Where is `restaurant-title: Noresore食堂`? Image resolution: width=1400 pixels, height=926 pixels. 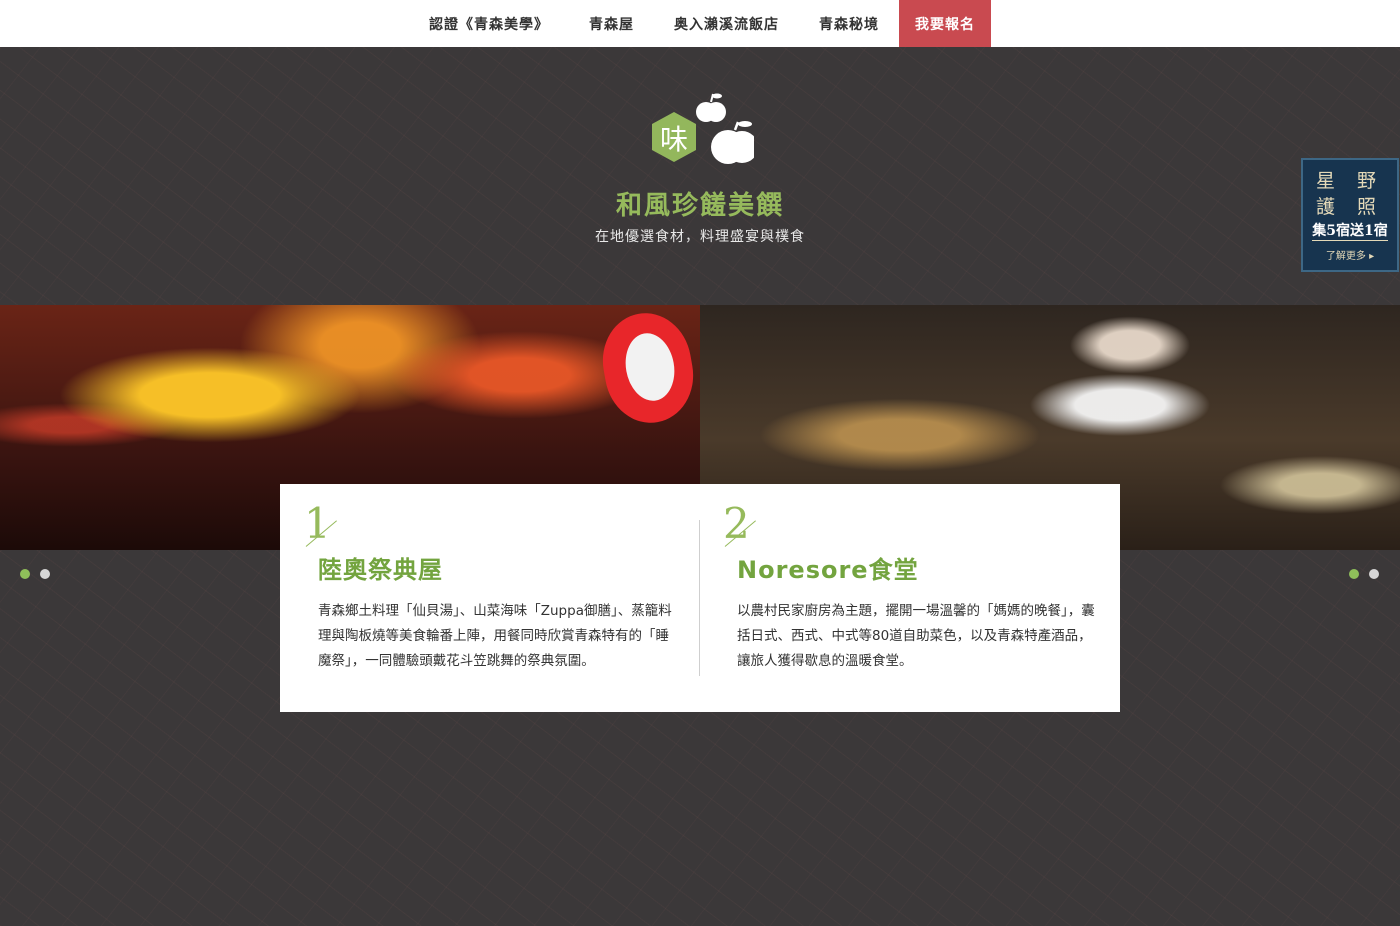 restaurant-title: Noresore食堂 is located at coordinates (828, 570).